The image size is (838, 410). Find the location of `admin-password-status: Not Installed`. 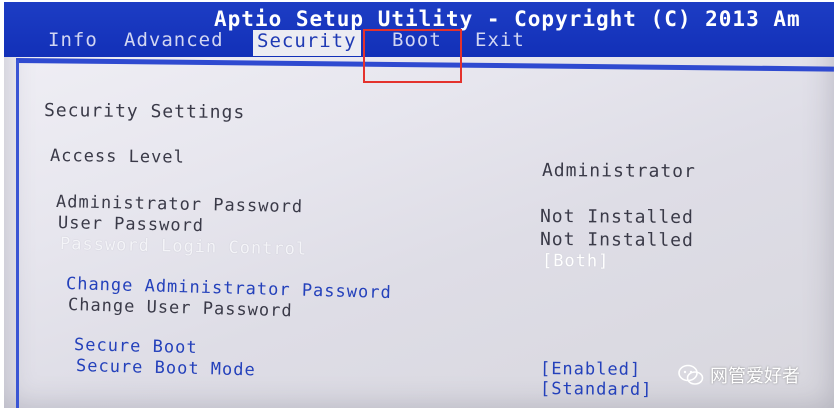

admin-password-status: Not Installed is located at coordinates (616, 217).